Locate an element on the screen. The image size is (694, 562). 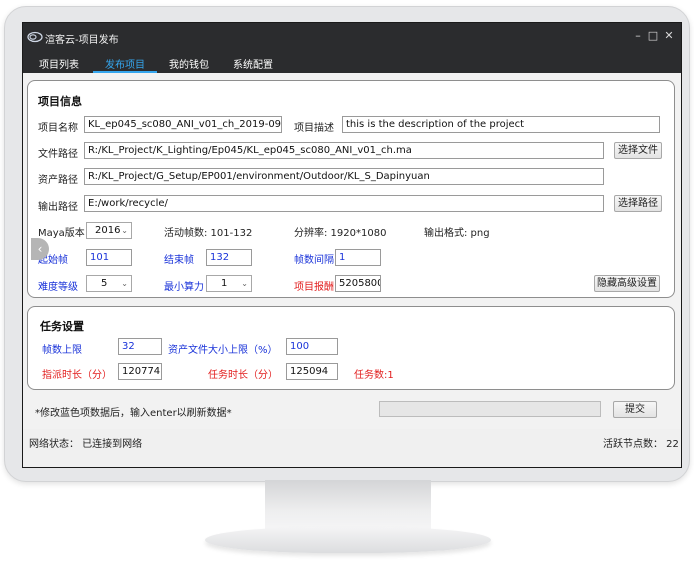
resolution-text: 分辨率: 1920*1080 is located at coordinates (340, 233).